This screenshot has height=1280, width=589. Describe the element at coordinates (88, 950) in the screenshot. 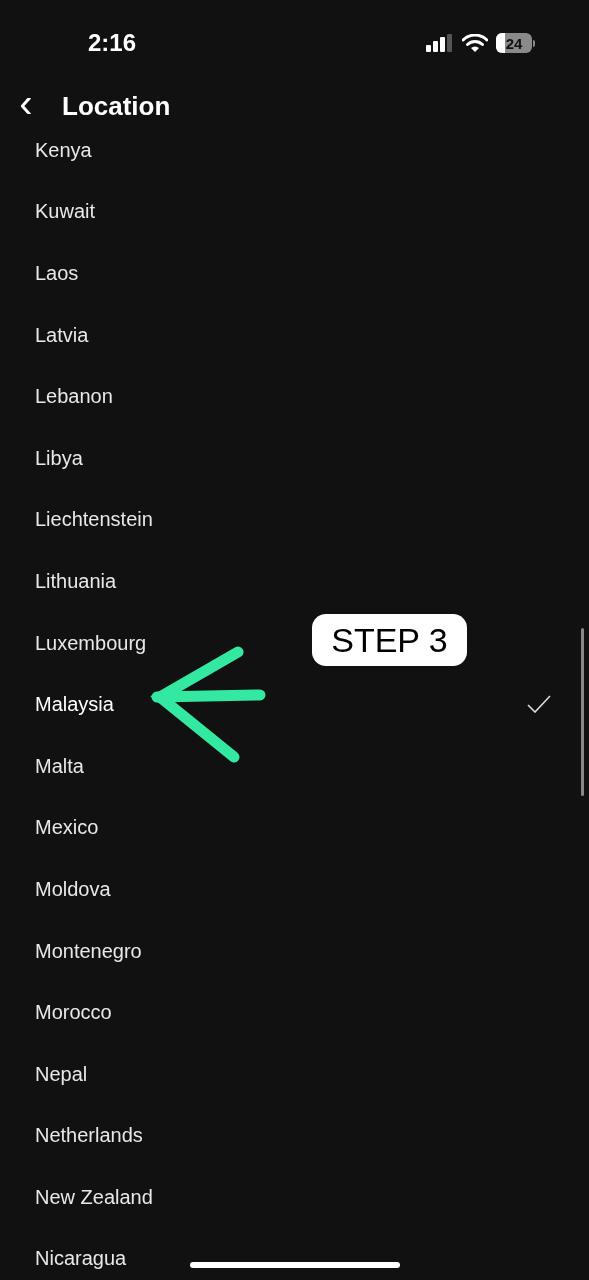

I see `country-item: Montenegro` at that location.